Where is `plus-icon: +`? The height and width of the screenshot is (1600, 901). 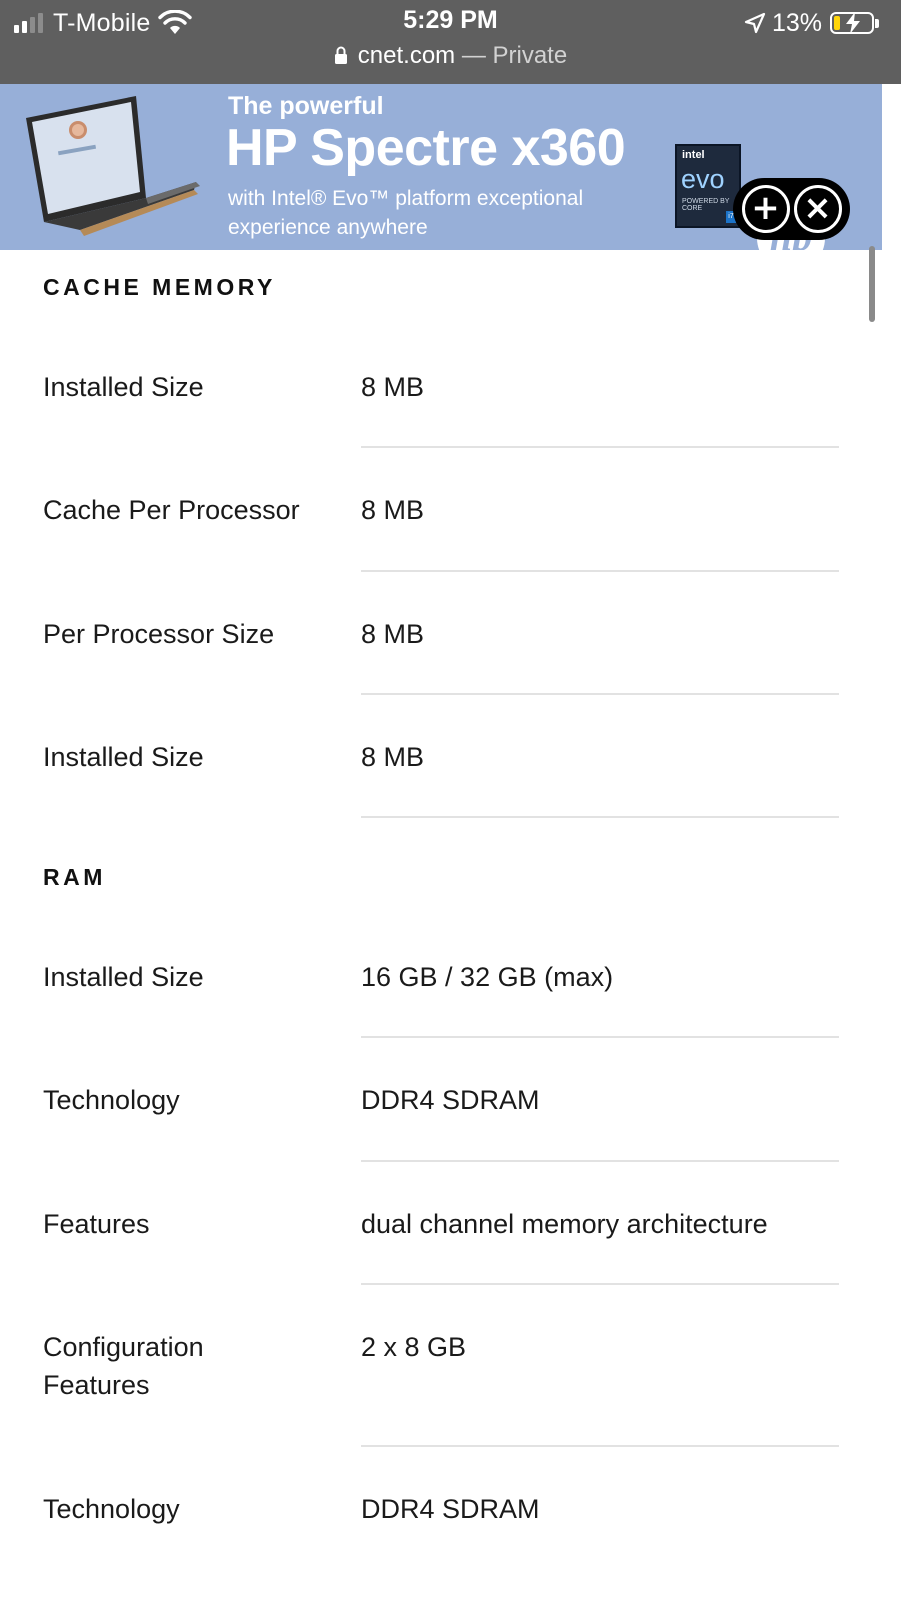 plus-icon: + is located at coordinates (765, 209).